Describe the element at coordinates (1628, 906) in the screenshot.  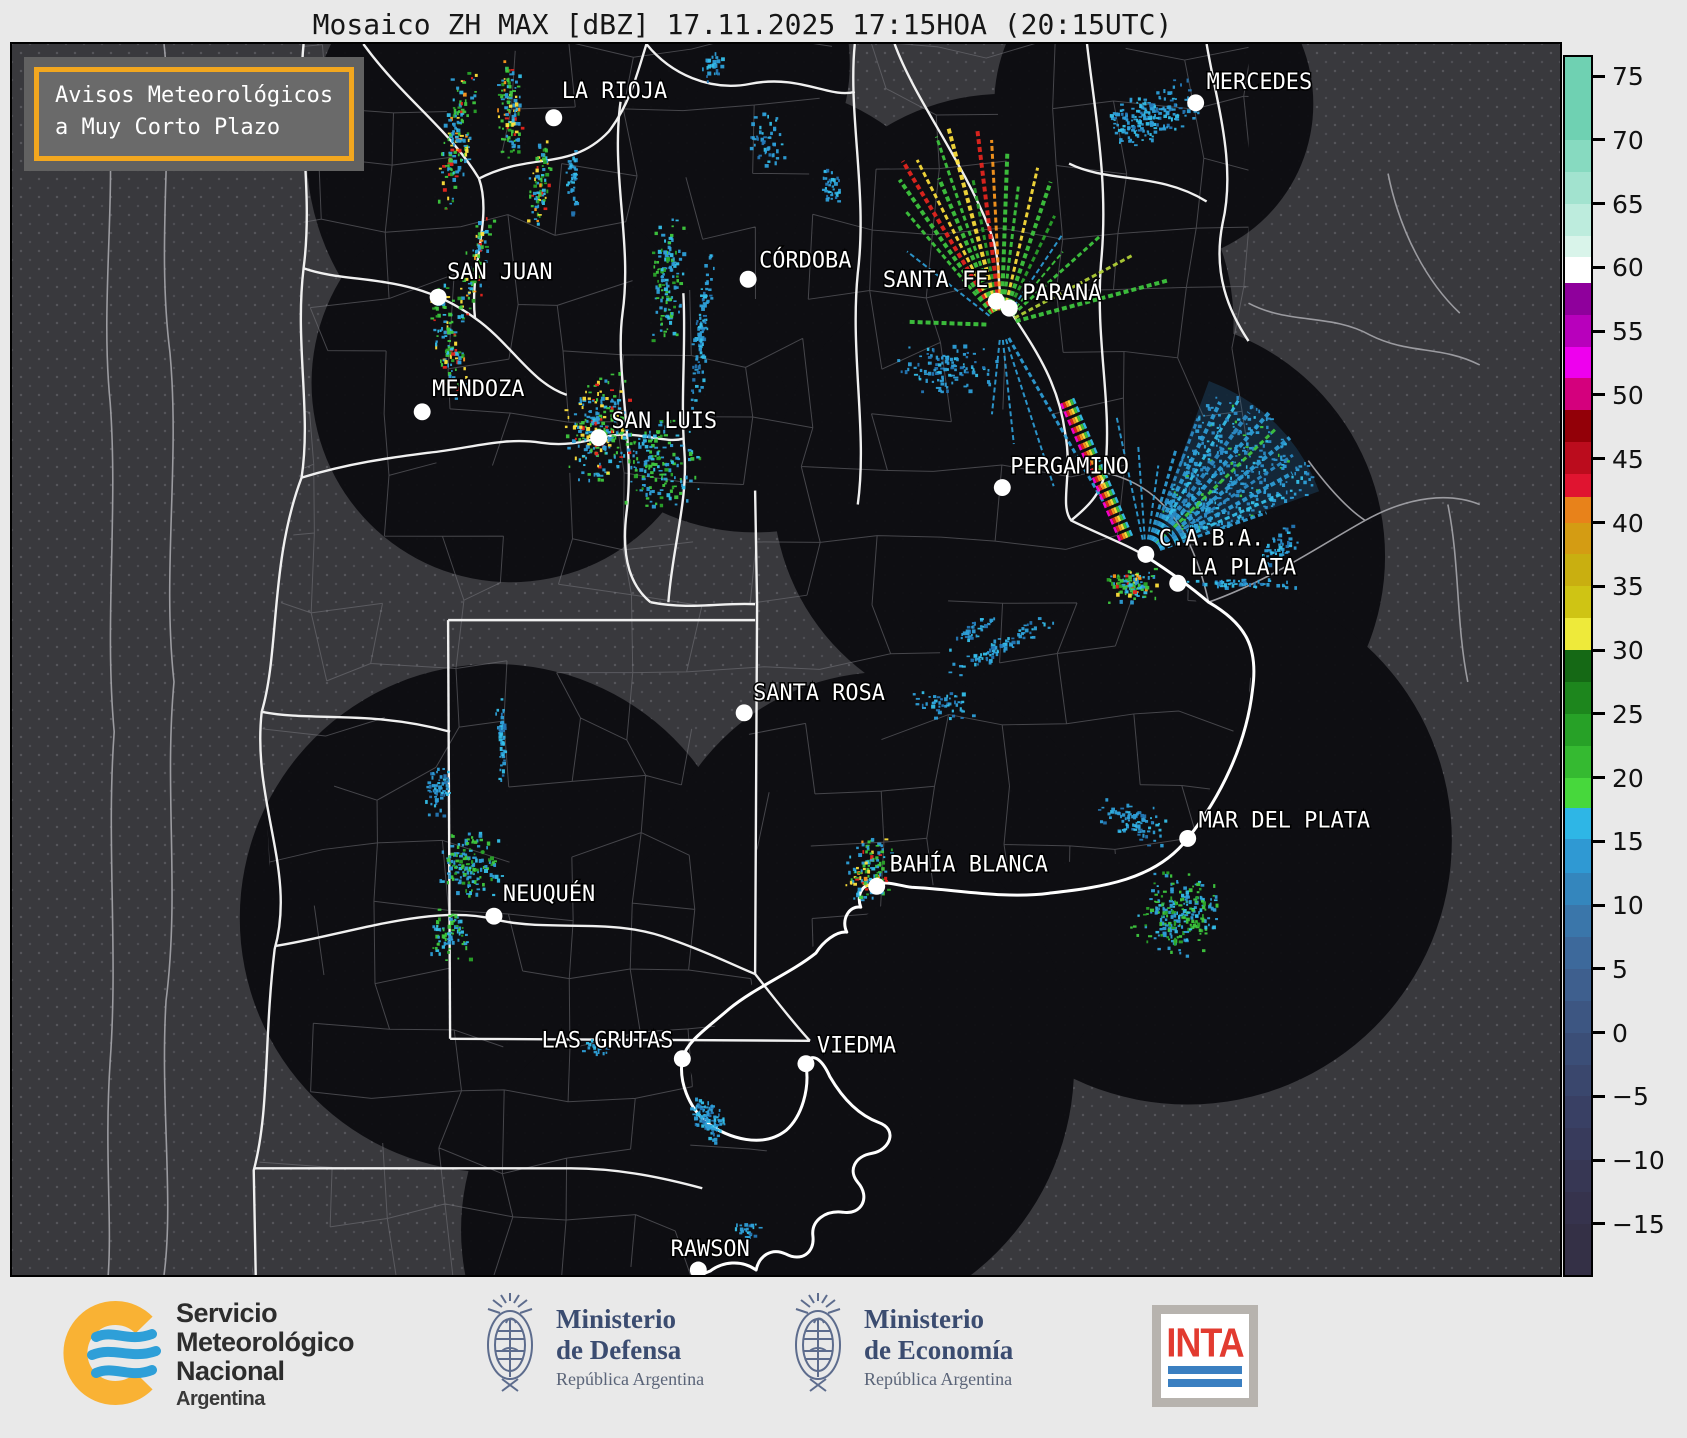
I see `colorbar-tick-label: 10` at that location.